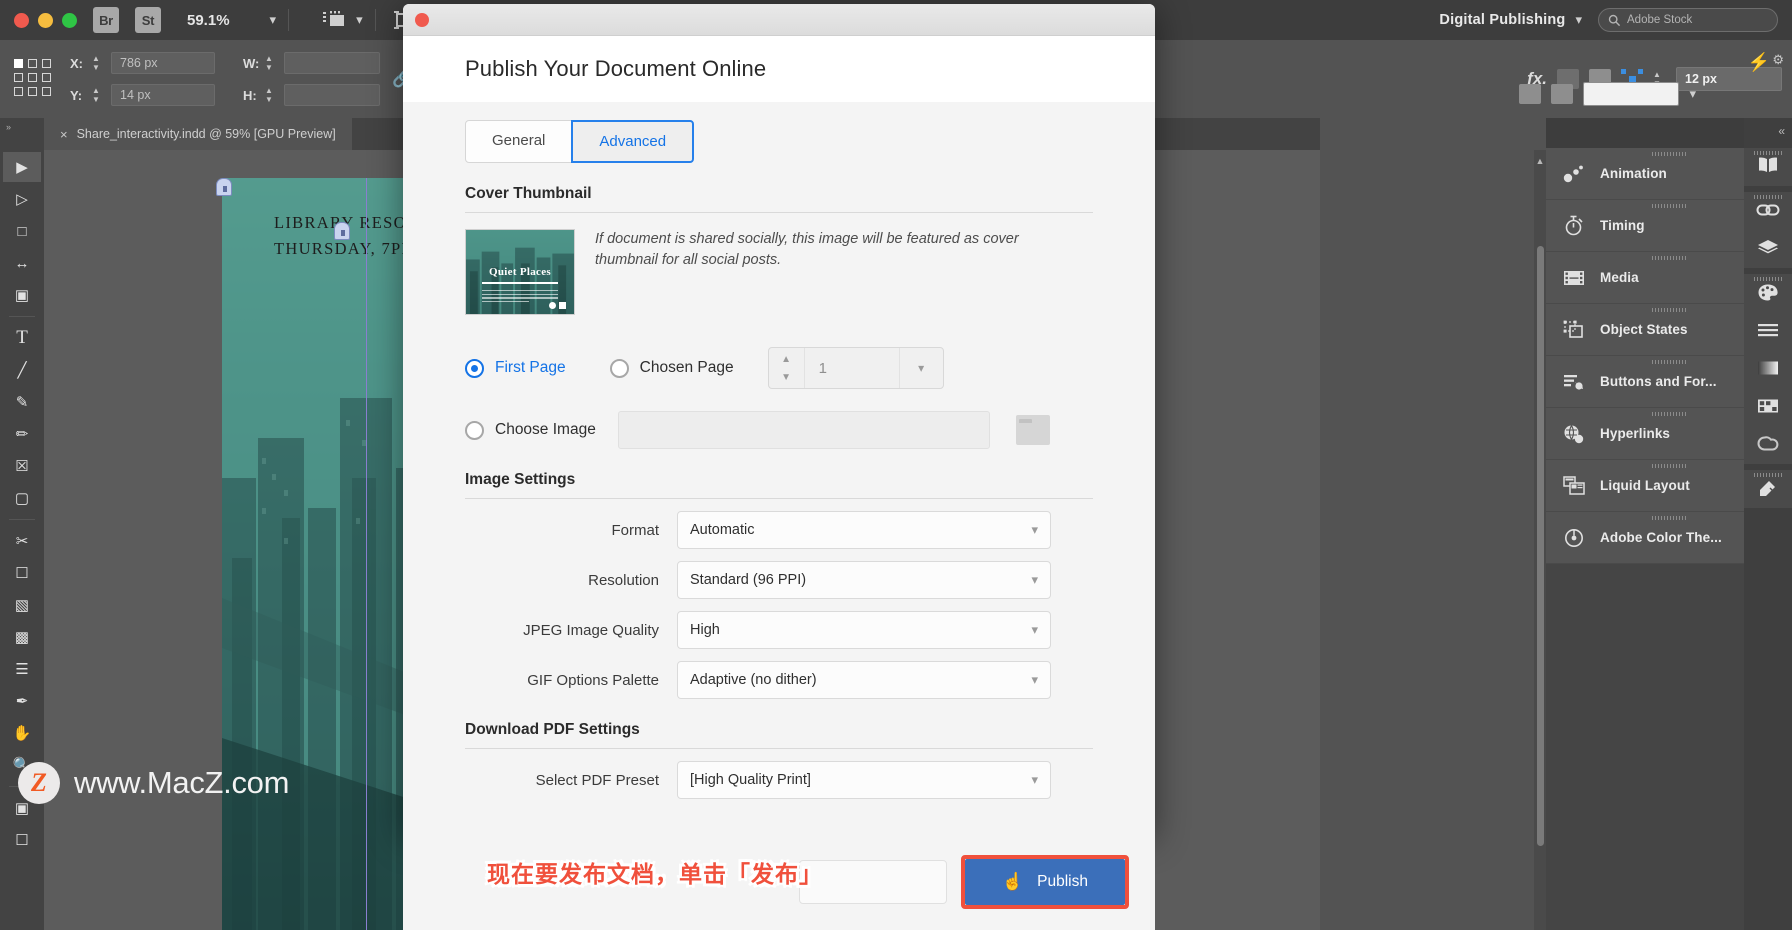  I want to click on stroke-icon, so click(1768, 330).